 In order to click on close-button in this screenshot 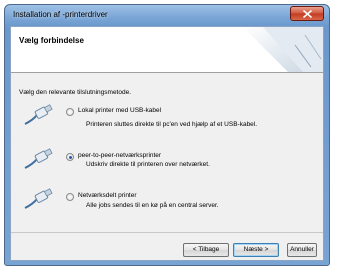, I will do `click(307, 13)`.